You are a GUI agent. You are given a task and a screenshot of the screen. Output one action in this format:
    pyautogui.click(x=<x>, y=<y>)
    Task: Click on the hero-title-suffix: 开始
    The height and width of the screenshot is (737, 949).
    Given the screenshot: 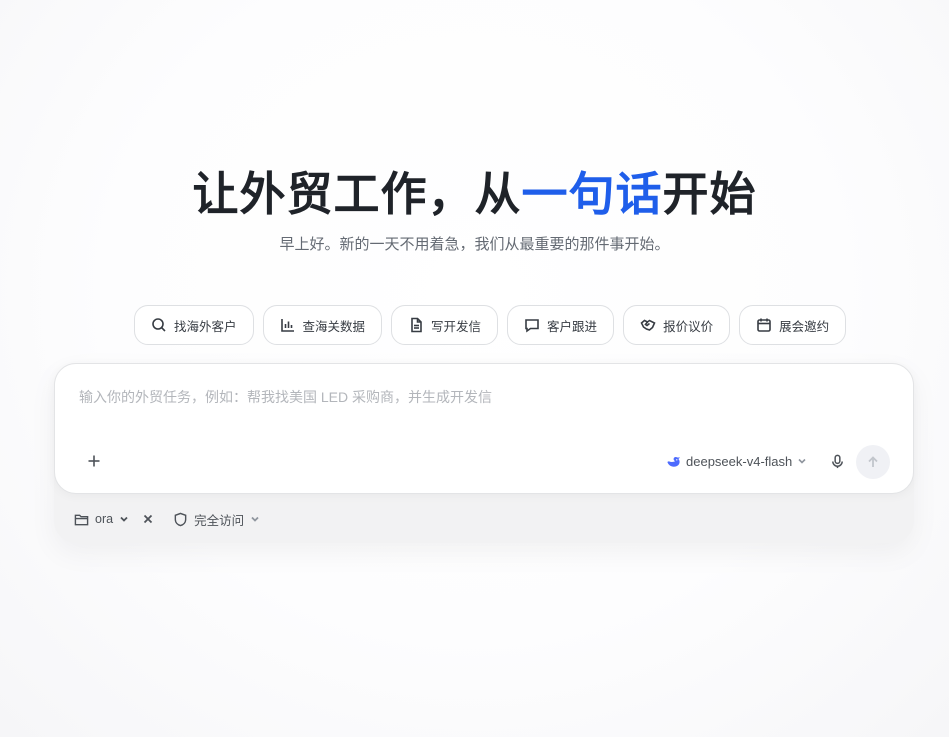 What is the action you would take?
    pyautogui.click(x=709, y=194)
    